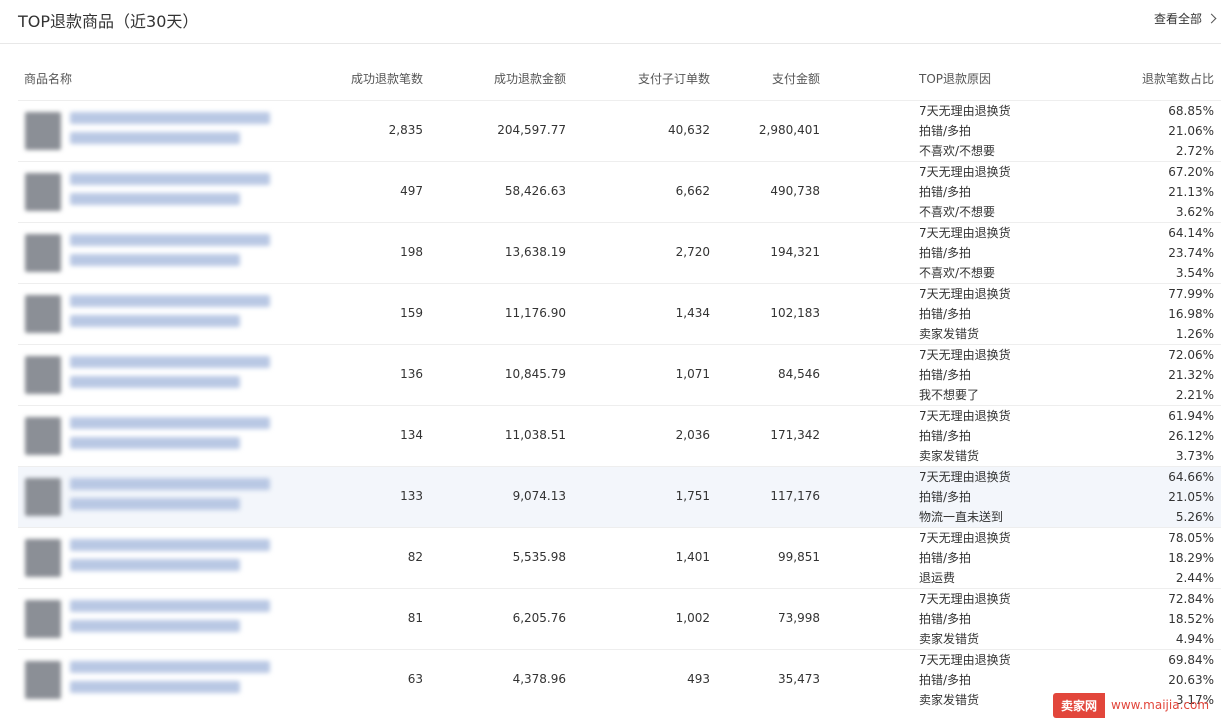 The height and width of the screenshot is (720, 1221). Describe the element at coordinates (1194, 273) in the screenshot. I see `refund-reason-ratio: 3.54%` at that location.